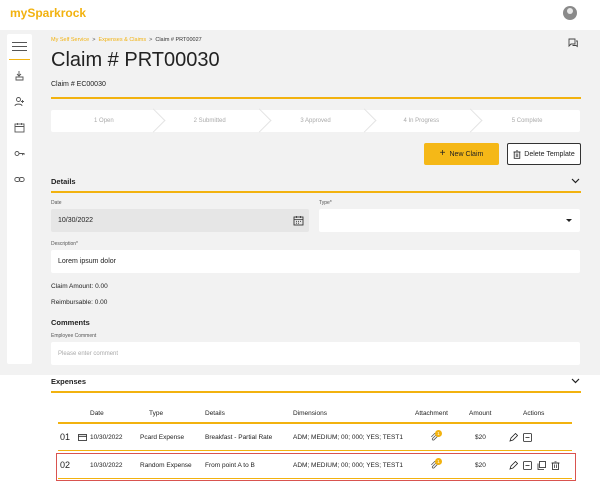 Image resolution: width=600 pixels, height=500 pixels. I want to click on reimbursable-amount: Reimbursable: 0.00, so click(79, 302).